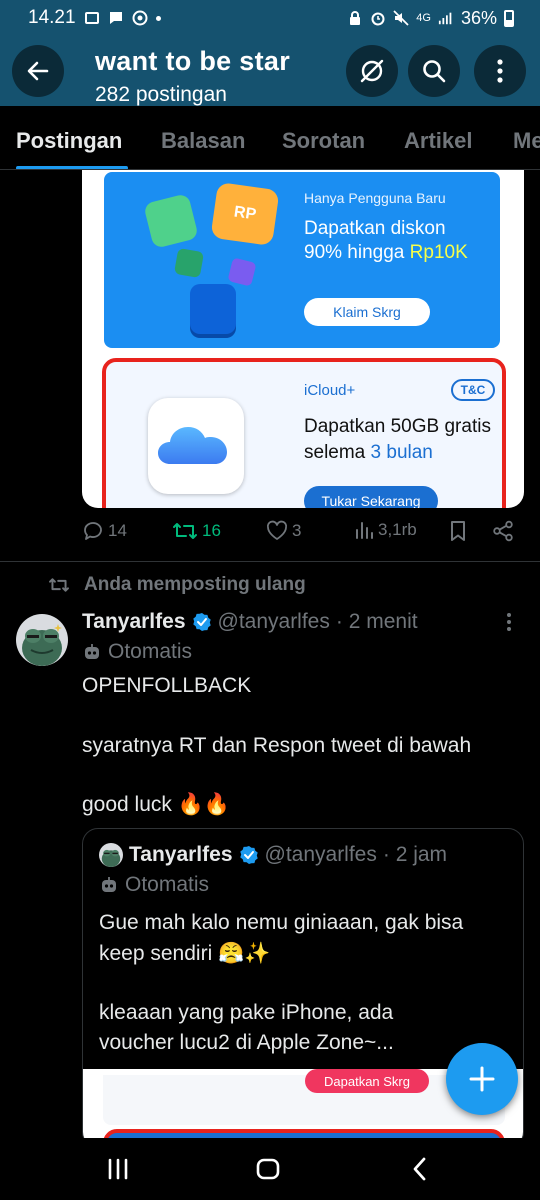 The image size is (540, 1200). What do you see at coordinates (93, 531) in the screenshot?
I see `reply-icon` at bounding box center [93, 531].